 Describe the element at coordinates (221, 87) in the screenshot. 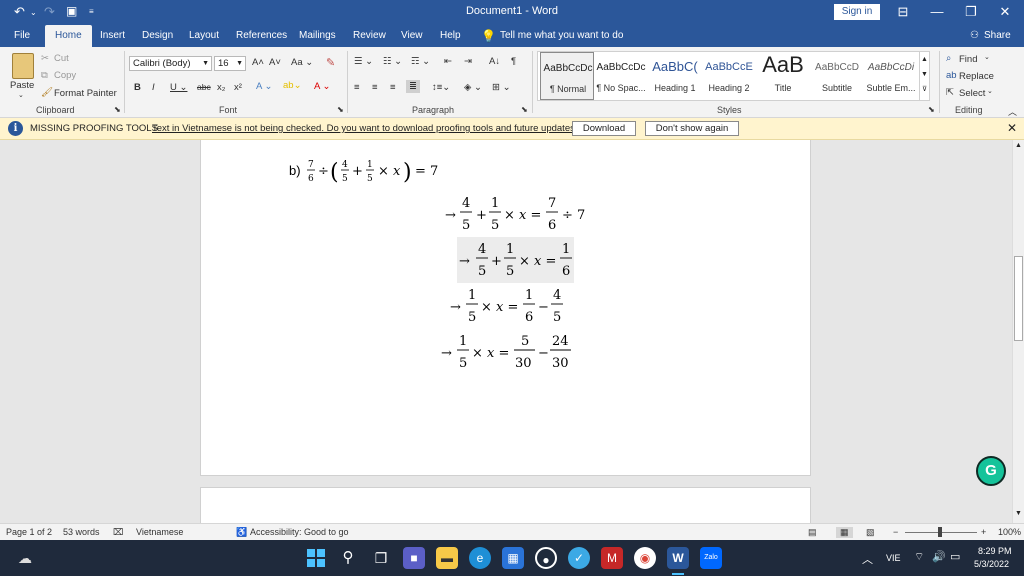

I see `subscript-icon: x₂` at that location.